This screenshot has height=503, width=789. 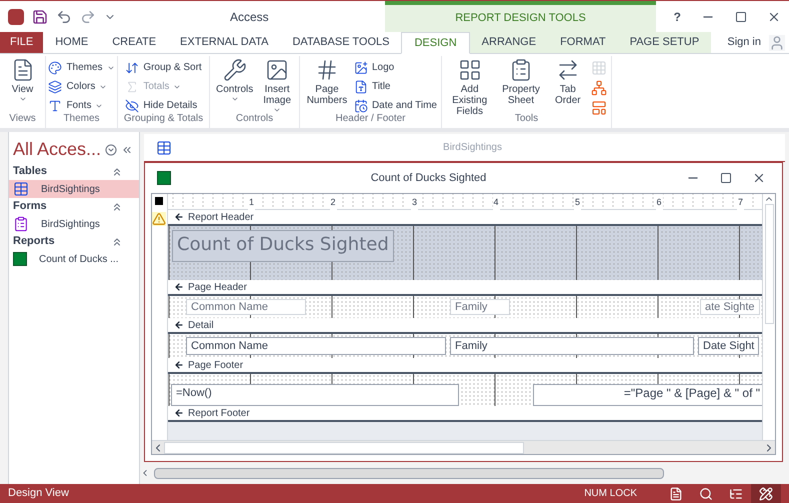 I want to click on ribbon-tab: PAGE SETUP, so click(x=665, y=42).